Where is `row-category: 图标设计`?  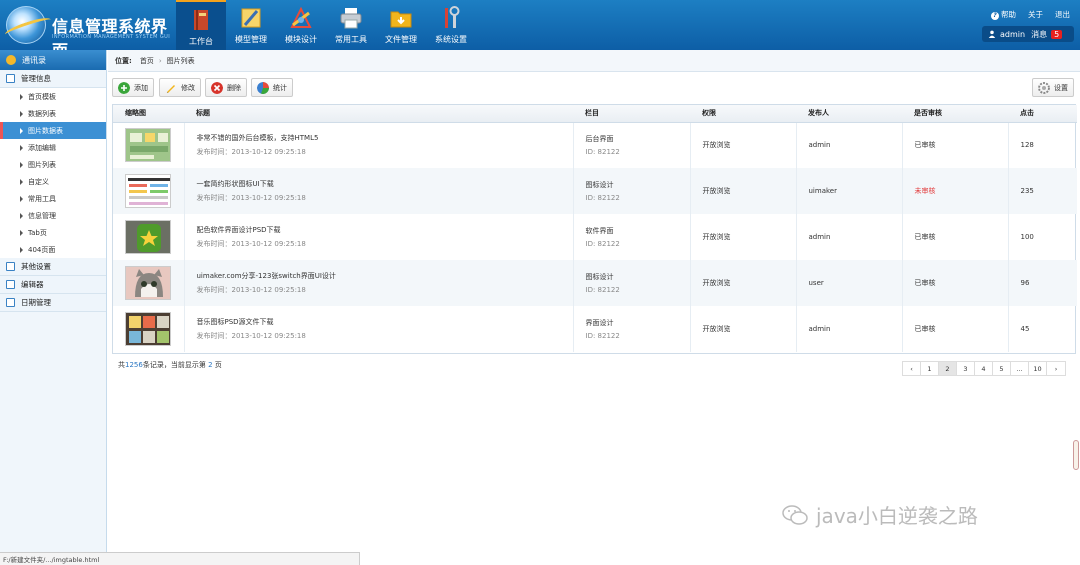
row-category: 图标设计 is located at coordinates (599, 185).